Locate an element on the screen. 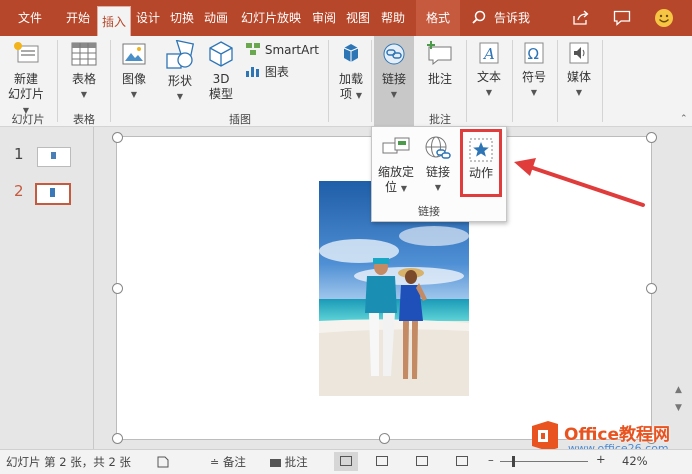  media-label: 媒体 is located at coordinates (578, 77).